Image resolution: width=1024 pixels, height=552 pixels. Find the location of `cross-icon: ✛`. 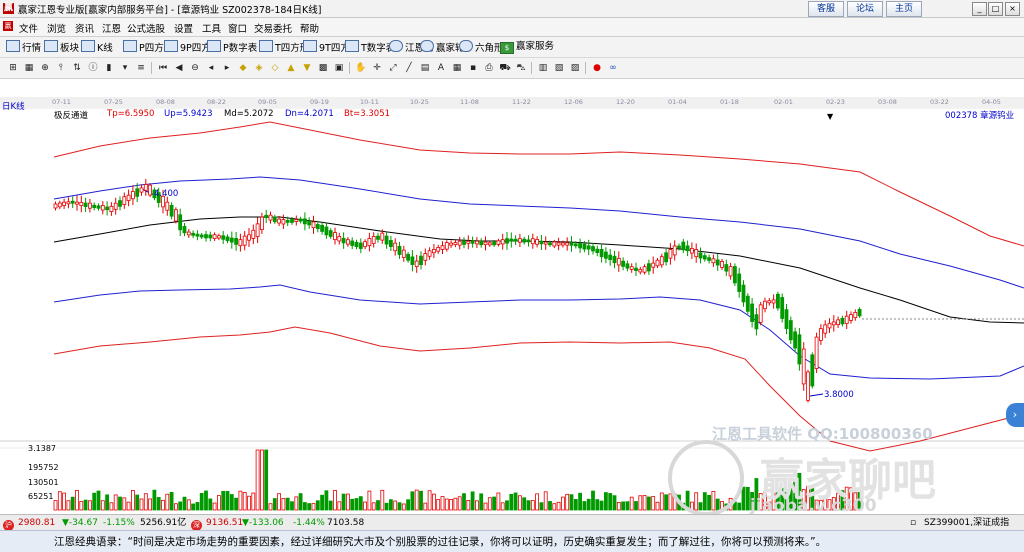

cross-icon: ✛ is located at coordinates (377, 68).